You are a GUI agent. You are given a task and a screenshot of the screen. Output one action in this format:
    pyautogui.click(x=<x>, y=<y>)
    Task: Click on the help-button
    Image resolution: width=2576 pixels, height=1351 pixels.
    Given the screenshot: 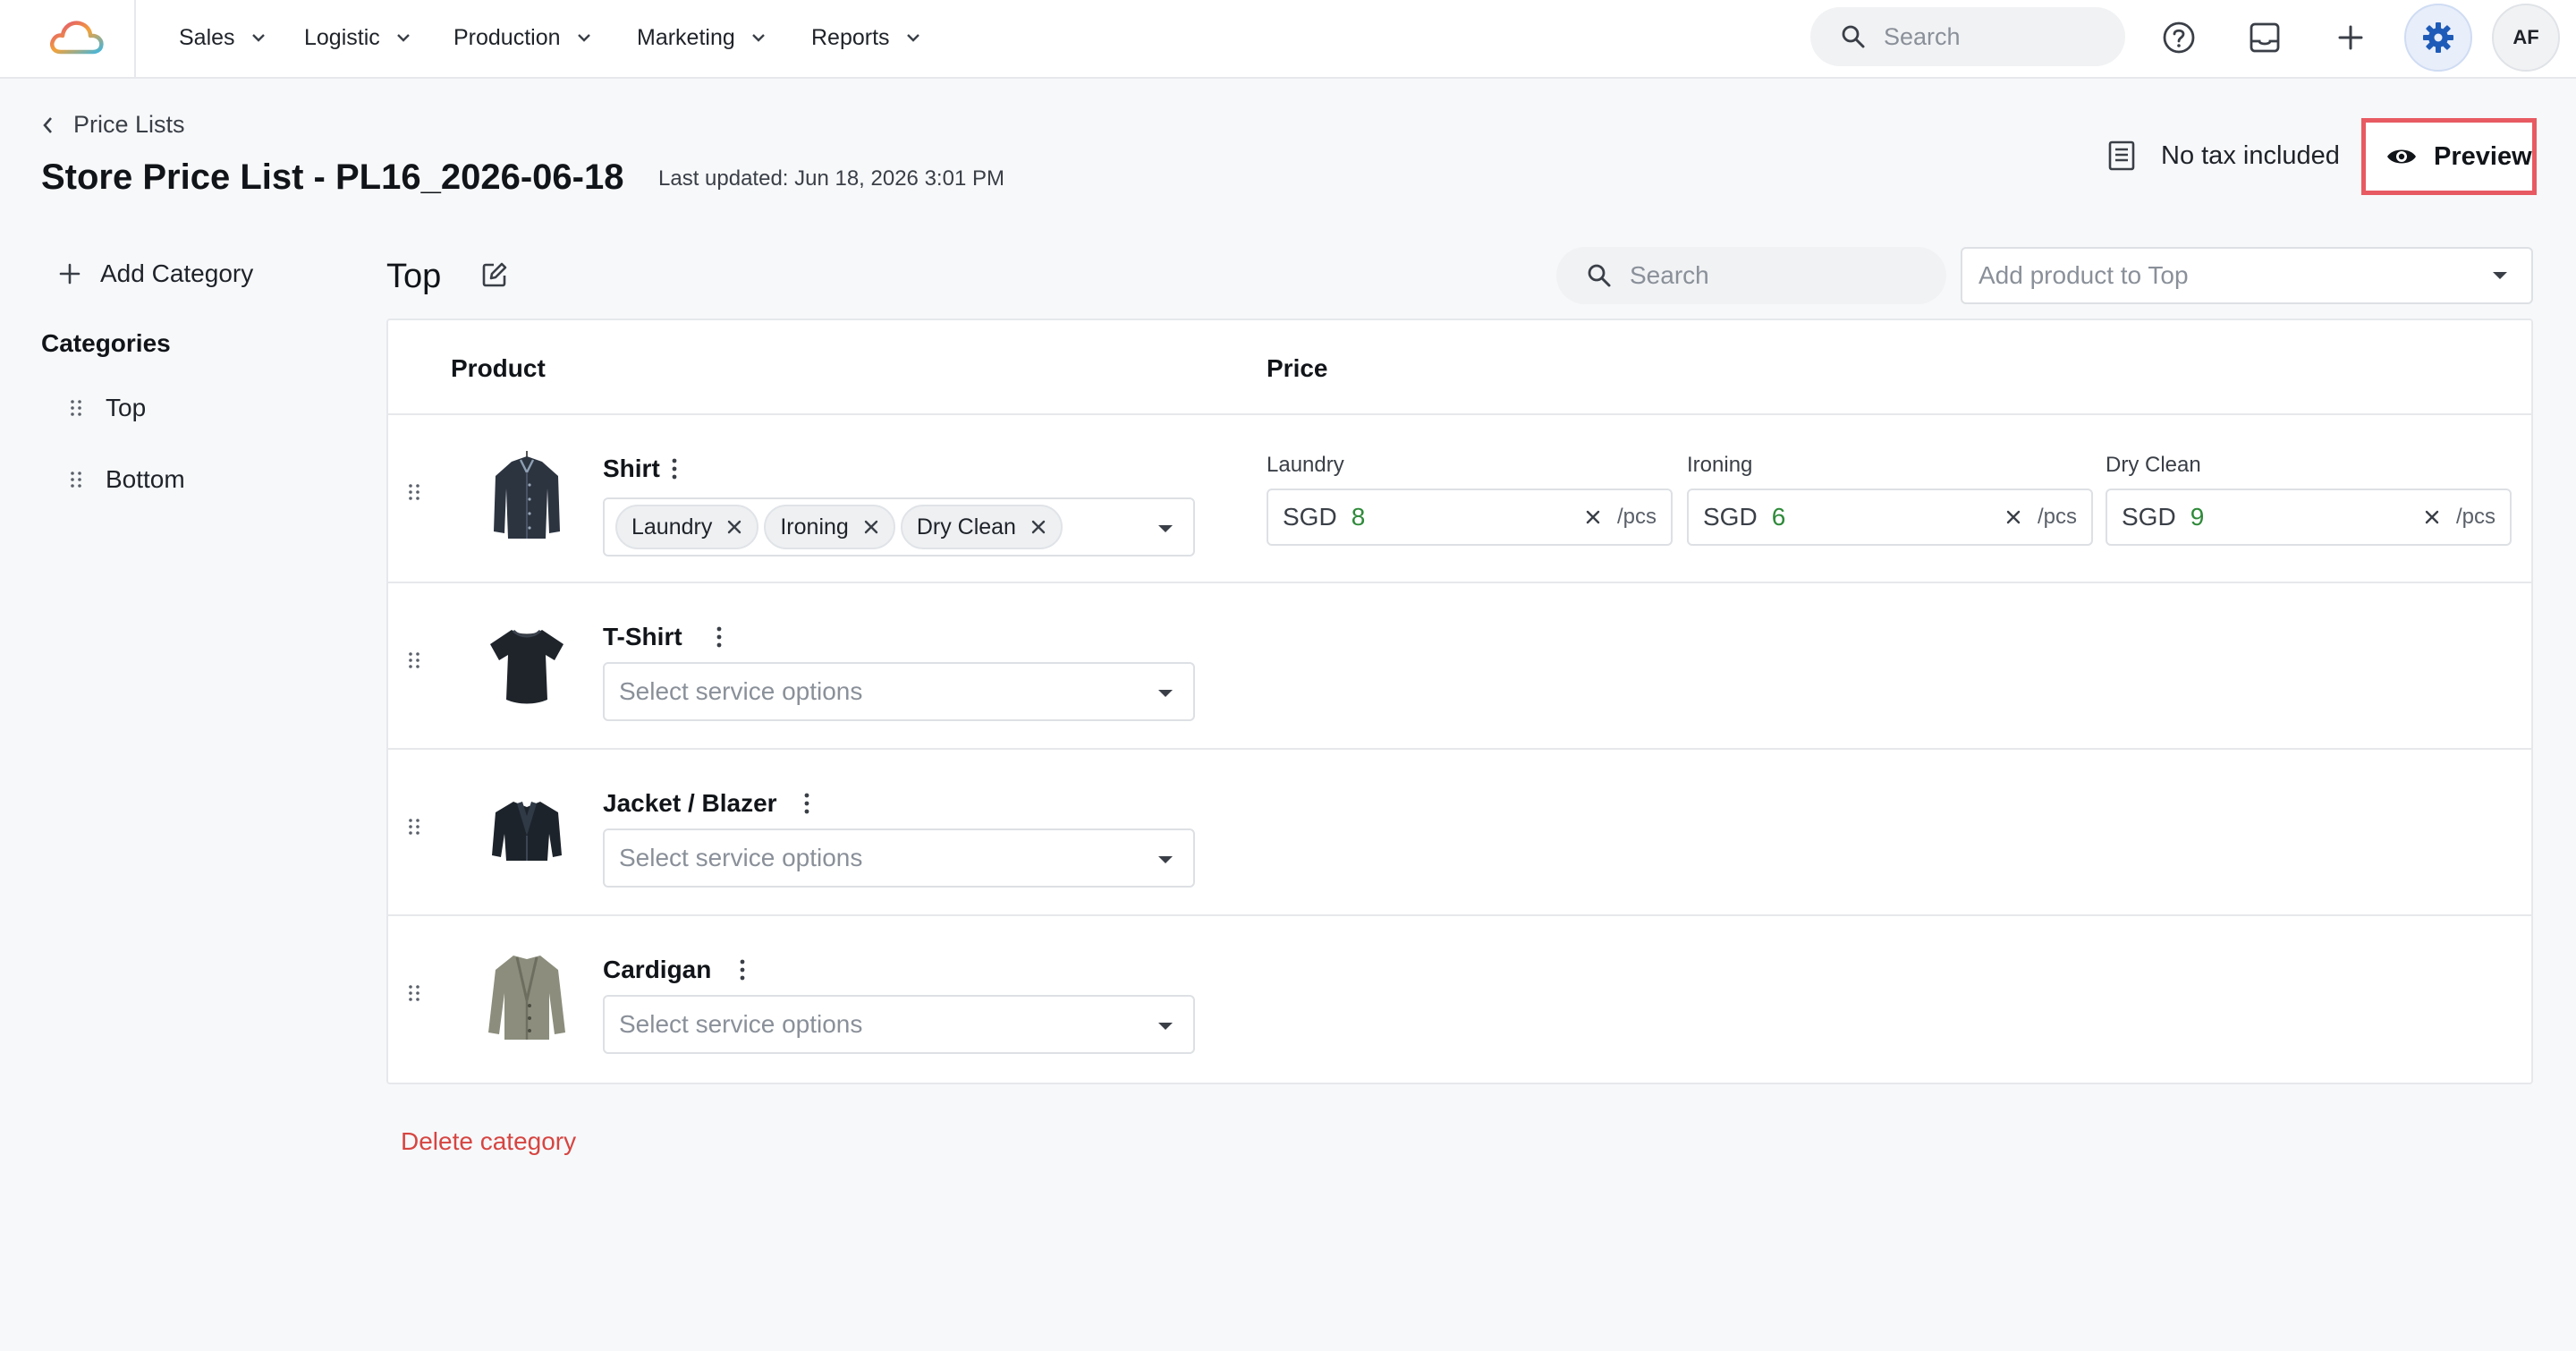 What is the action you would take?
    pyautogui.click(x=2179, y=38)
    